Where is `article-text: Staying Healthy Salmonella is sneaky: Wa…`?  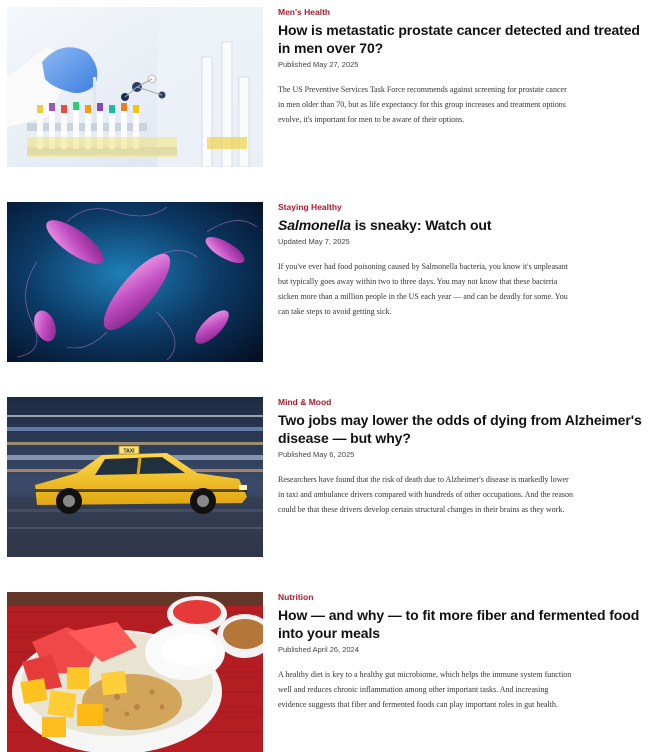
article-text: Staying Healthy Salmonella is sneaky: Wa… is located at coordinates (464, 260).